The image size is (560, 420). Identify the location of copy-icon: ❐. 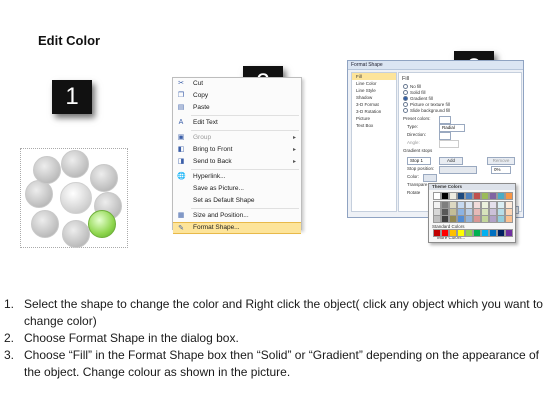
(181, 95).